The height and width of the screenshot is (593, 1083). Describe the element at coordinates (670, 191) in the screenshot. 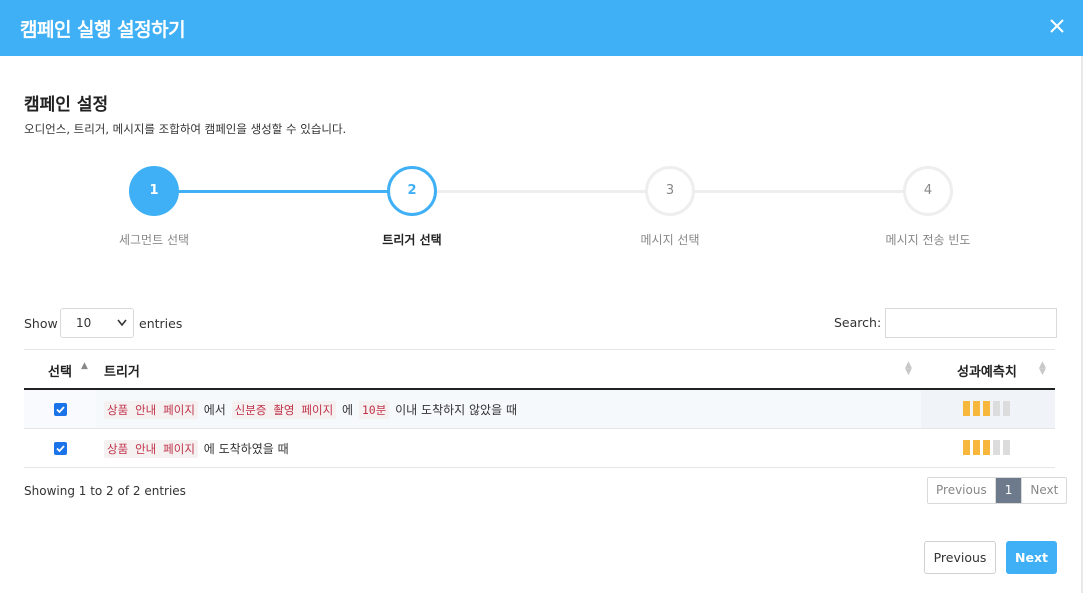

I see `step-3-circle: 3` at that location.